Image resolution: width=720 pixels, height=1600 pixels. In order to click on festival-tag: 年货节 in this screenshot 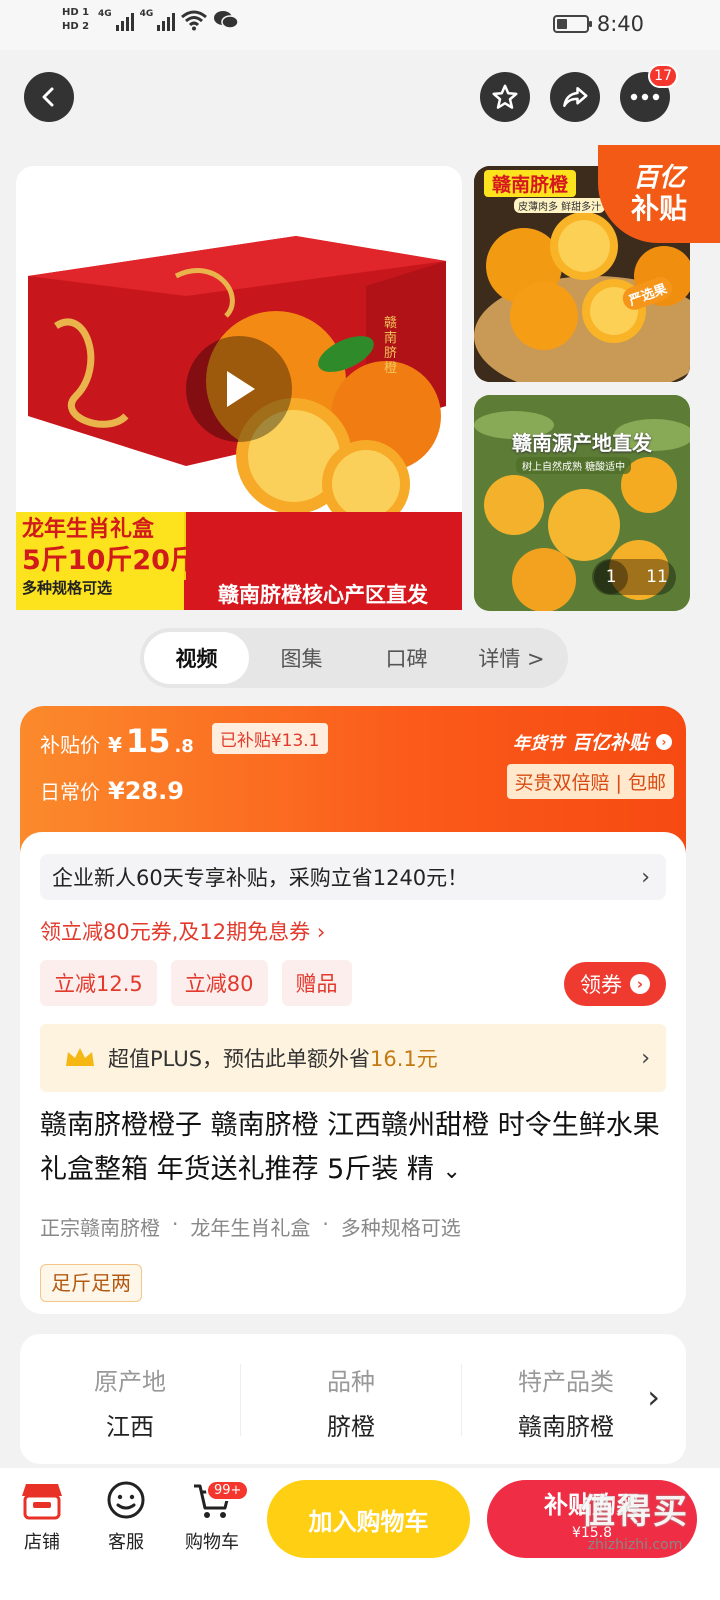, I will do `click(538, 744)`.